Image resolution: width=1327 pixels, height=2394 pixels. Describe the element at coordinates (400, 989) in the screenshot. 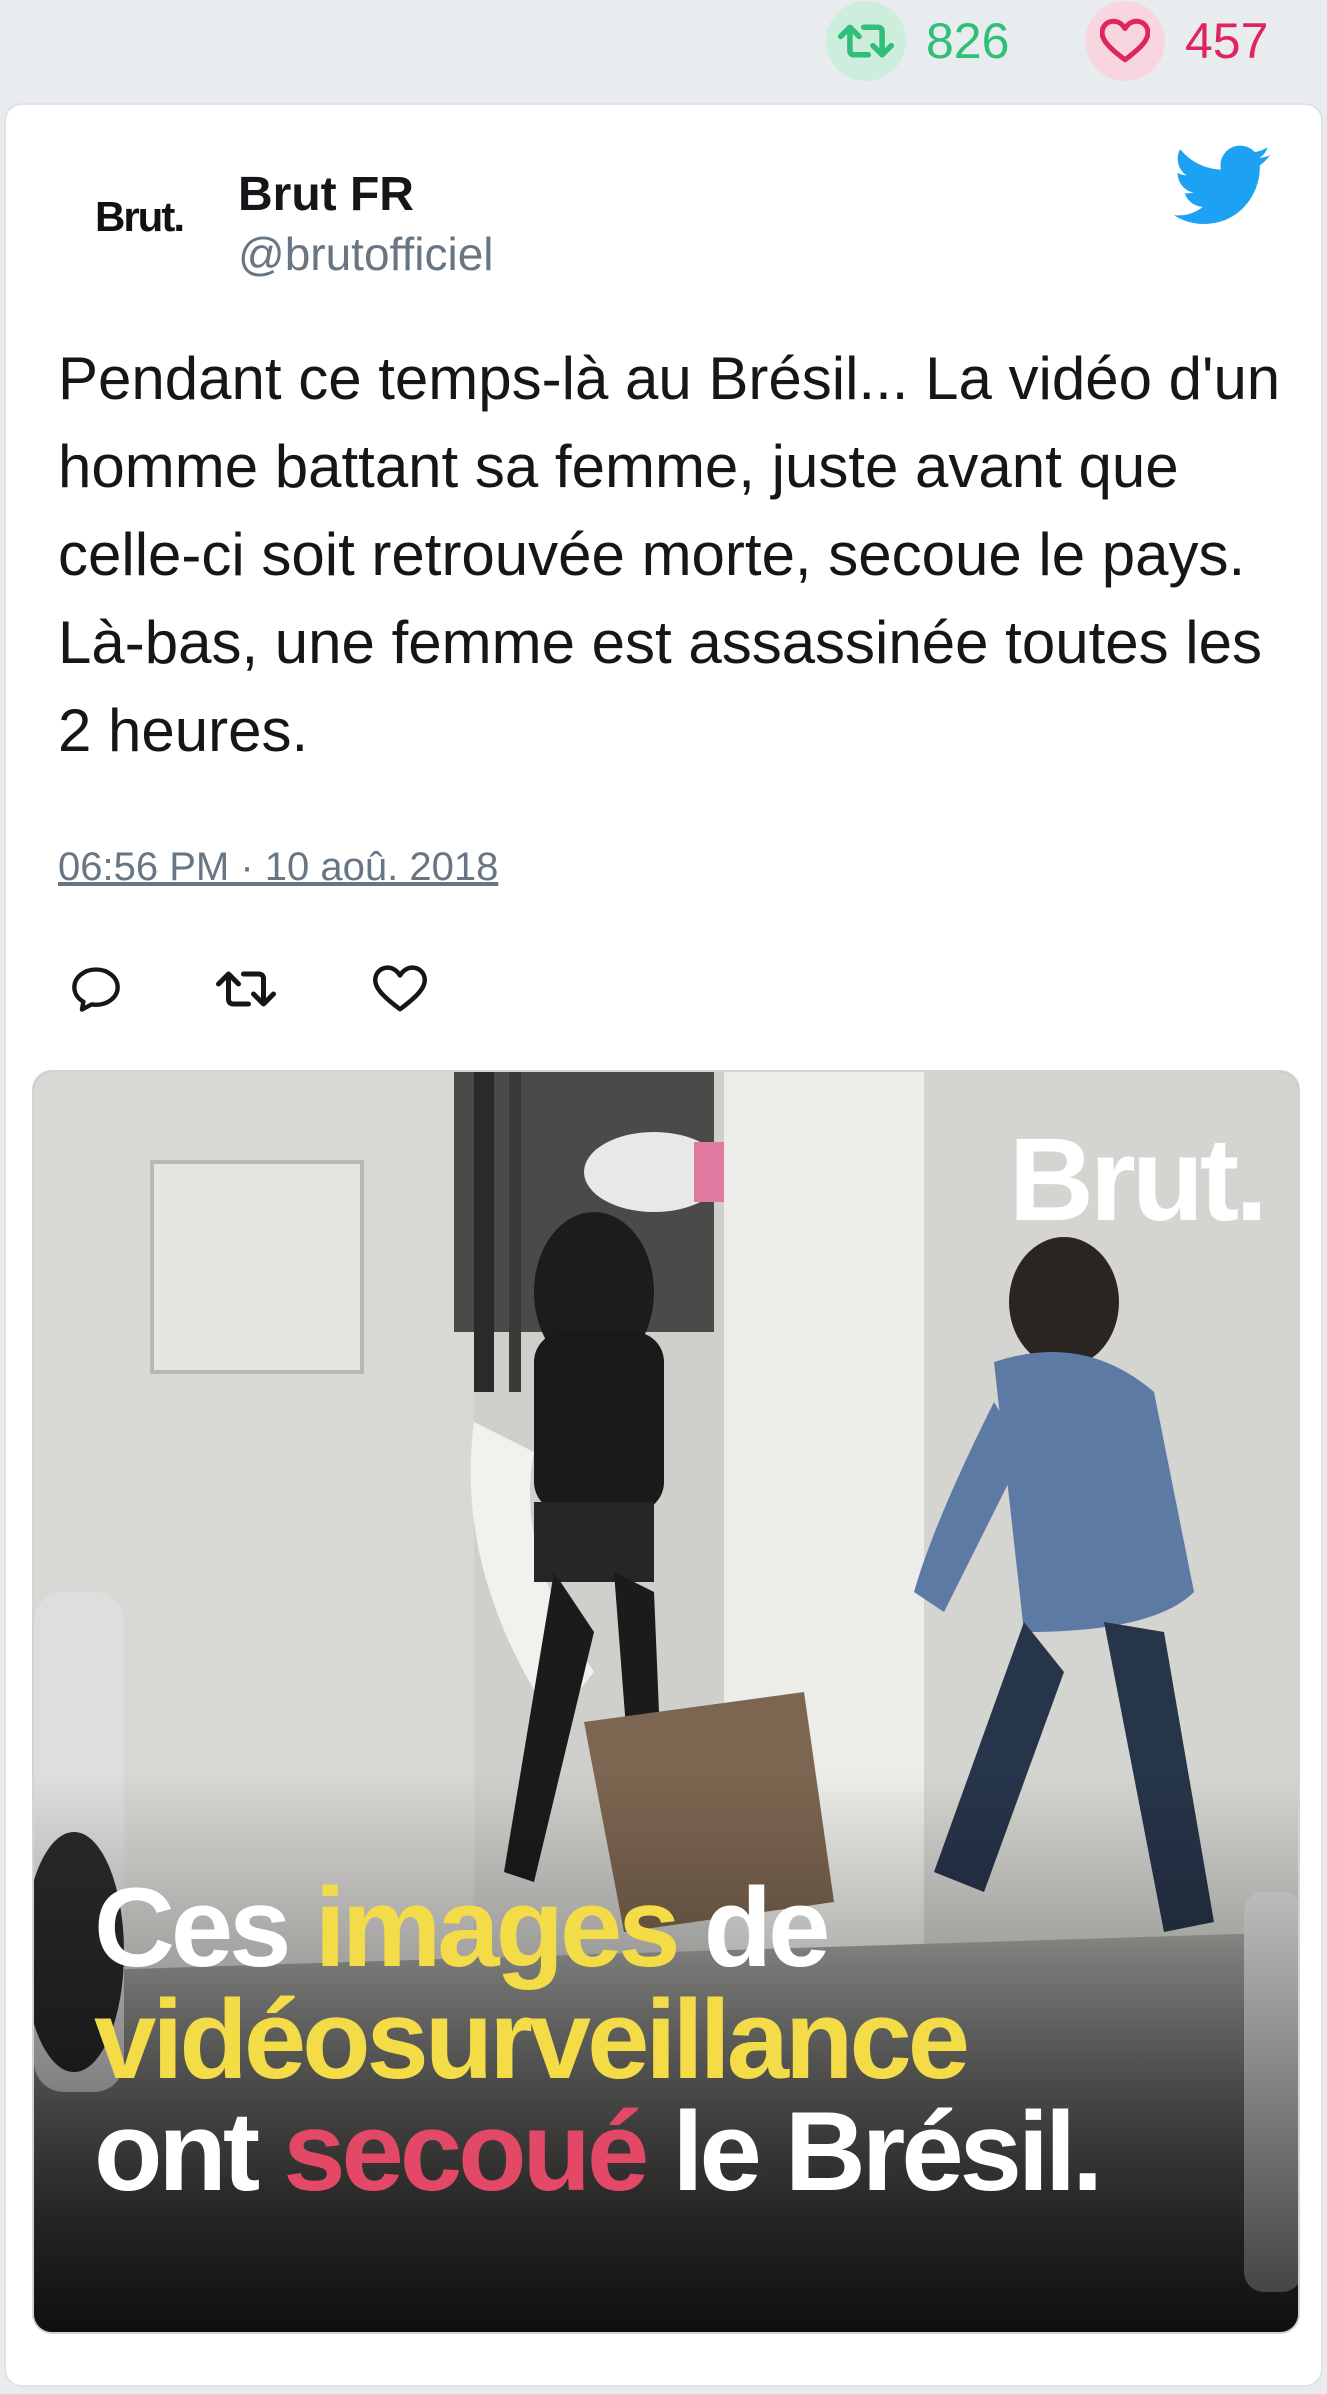

I see `heart-icon` at that location.